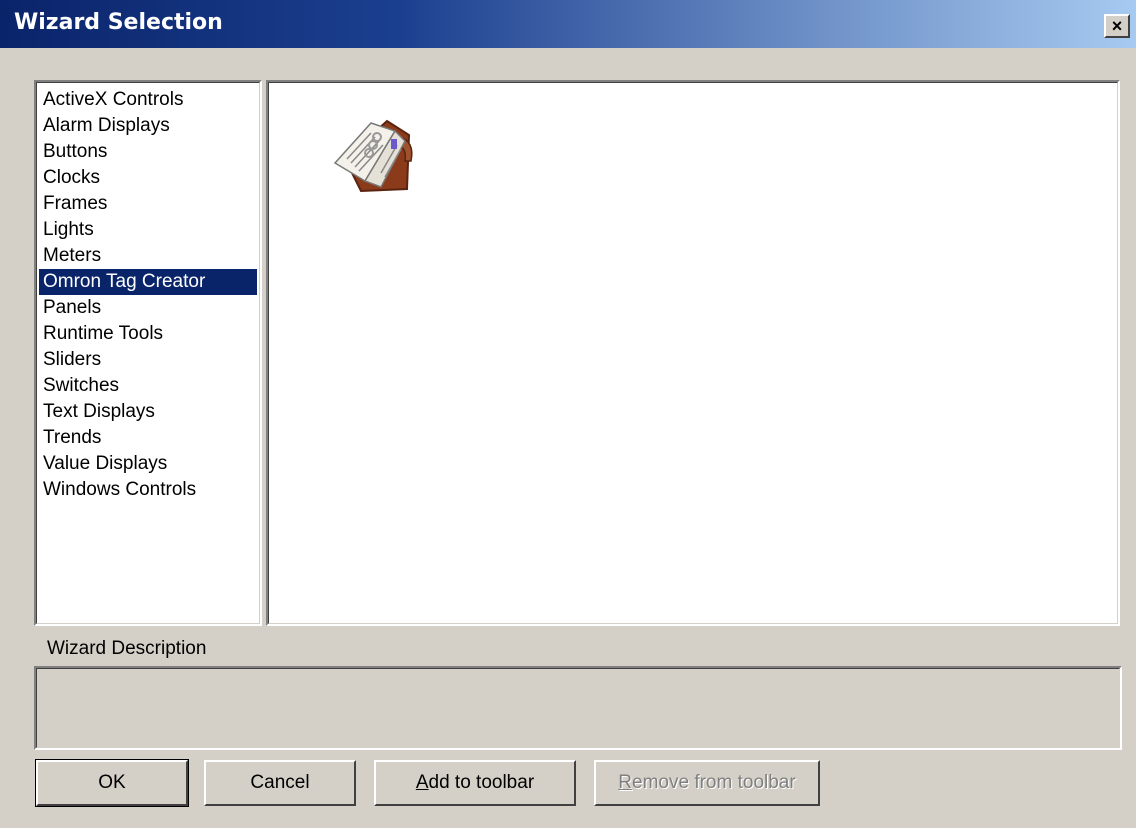 The width and height of the screenshot is (1136, 828). Describe the element at coordinates (148, 308) in the screenshot. I see `list-item-panels: Panels` at that location.